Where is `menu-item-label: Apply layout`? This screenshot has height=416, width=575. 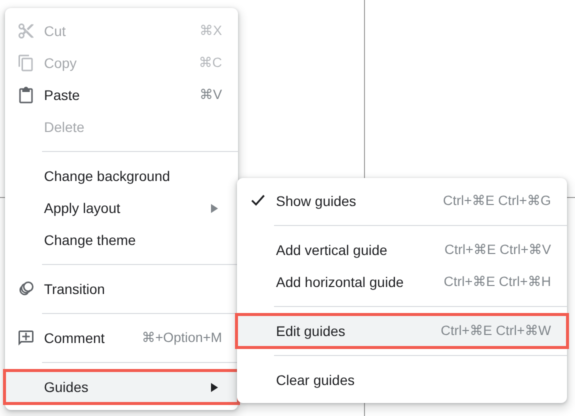
menu-item-label: Apply layout is located at coordinates (83, 208).